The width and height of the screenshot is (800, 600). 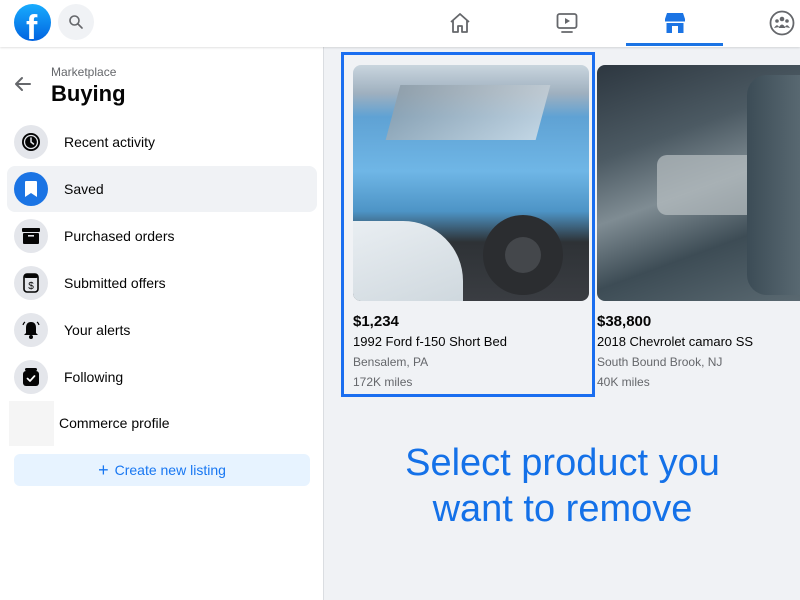 I want to click on sidebar-item-label: Submitted offers, so click(x=115, y=283).